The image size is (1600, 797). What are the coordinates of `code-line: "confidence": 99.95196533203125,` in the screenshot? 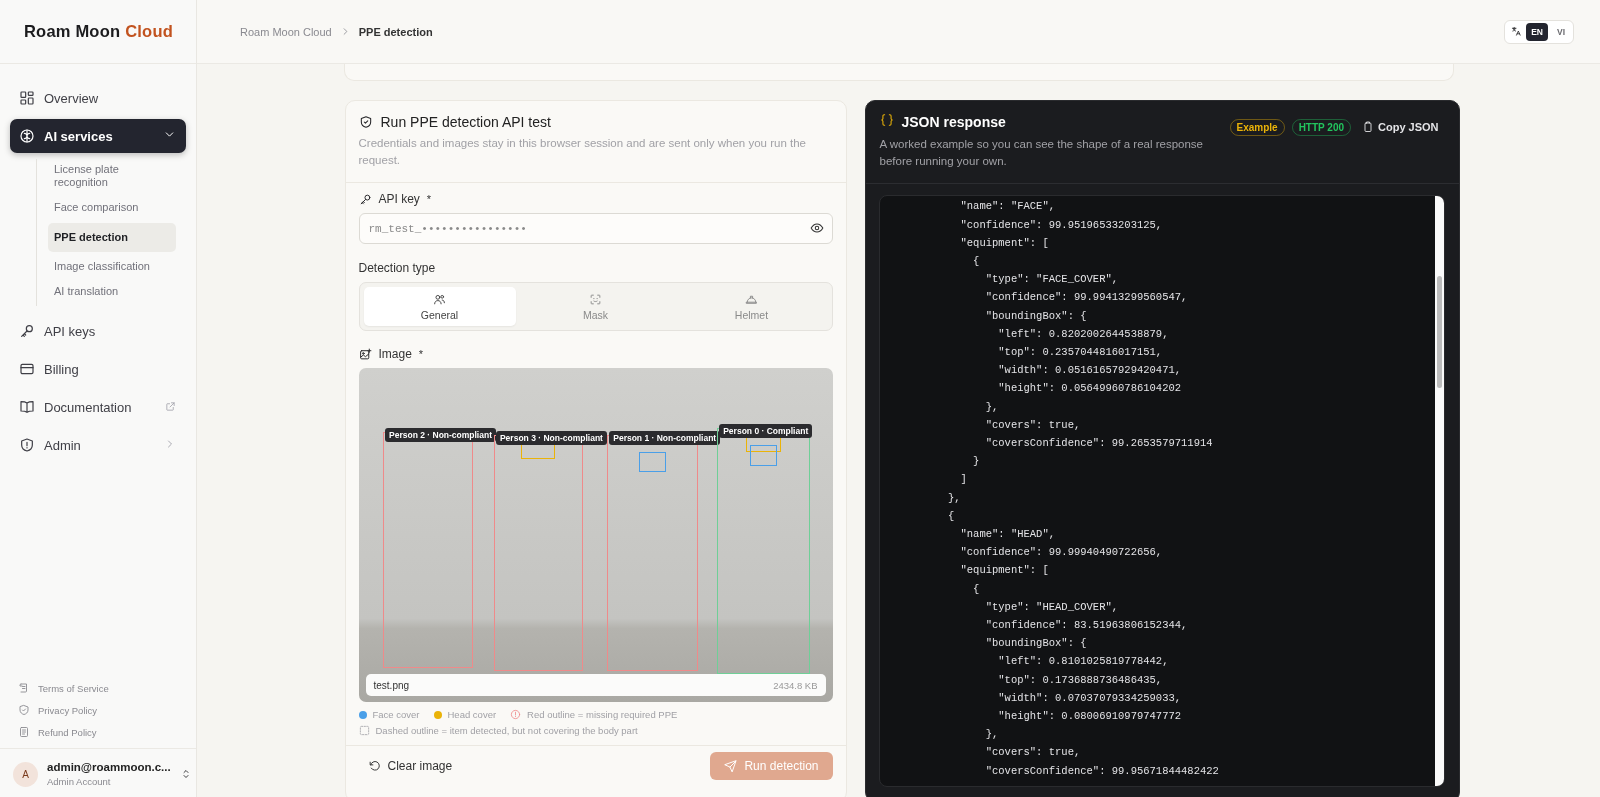 It's located at (1061, 225).